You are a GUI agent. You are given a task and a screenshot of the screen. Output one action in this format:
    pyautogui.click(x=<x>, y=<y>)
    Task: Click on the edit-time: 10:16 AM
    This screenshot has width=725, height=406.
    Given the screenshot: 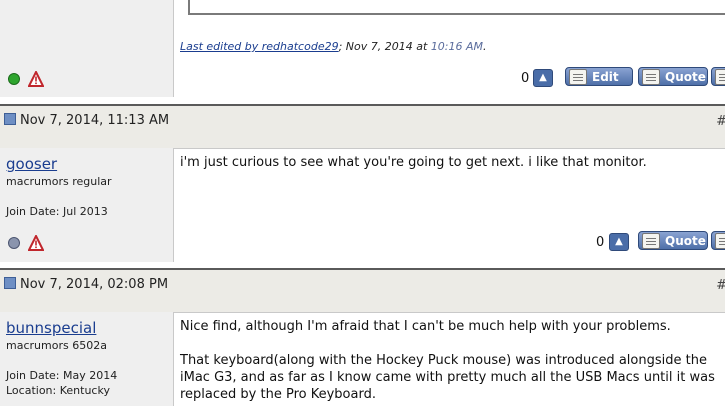 What is the action you would take?
    pyautogui.click(x=457, y=46)
    